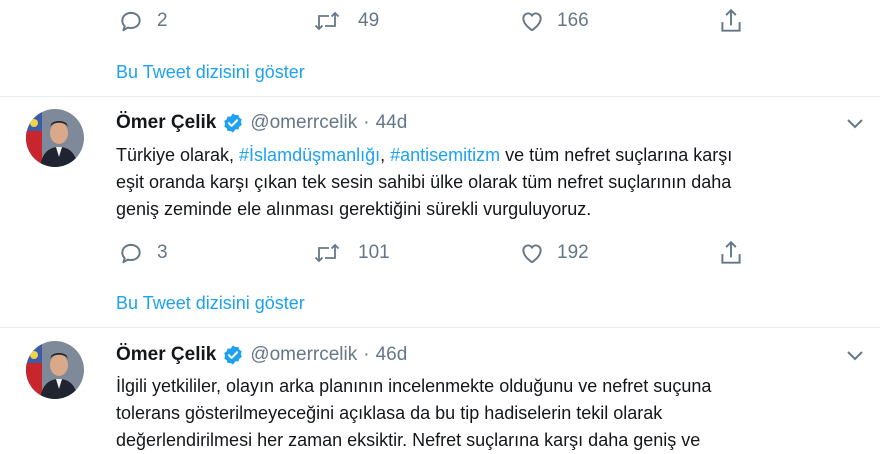 The width and height of the screenshot is (880, 454). I want to click on hashtag-link: #antisemitizm, so click(445, 155).